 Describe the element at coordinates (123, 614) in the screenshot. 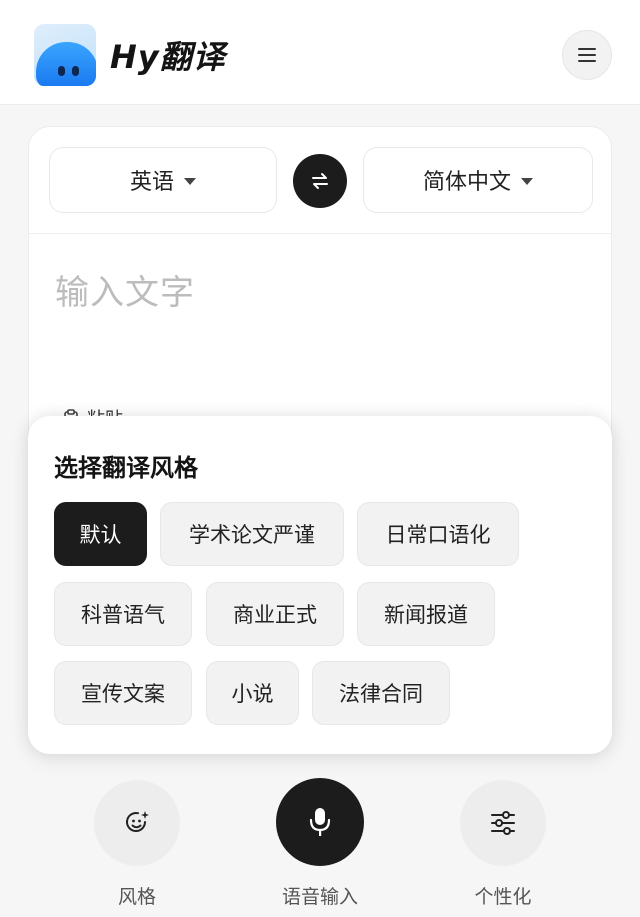

I see `style-option-popular-science: 科普语气` at that location.